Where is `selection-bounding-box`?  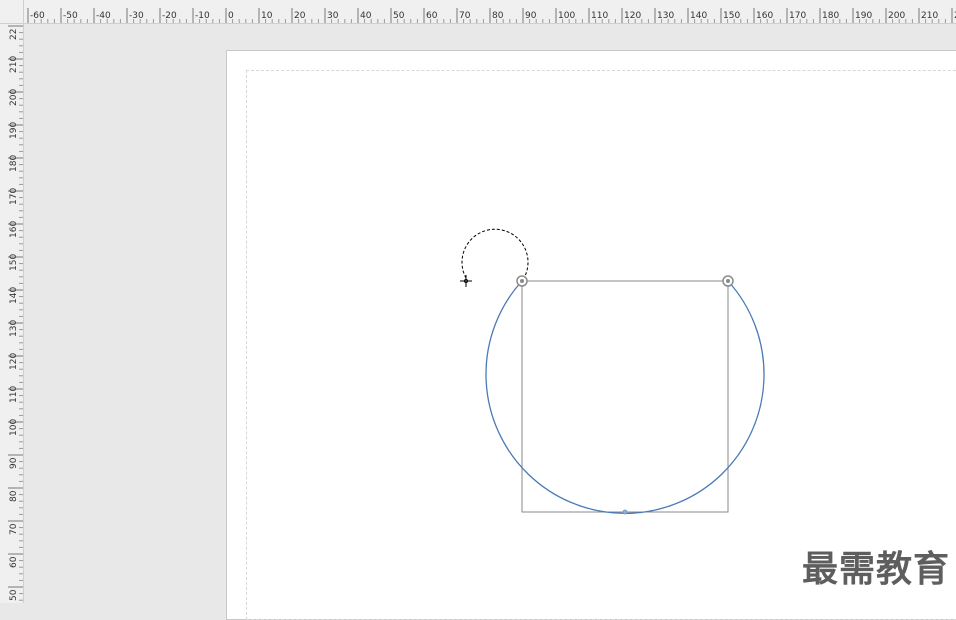
selection-bounding-box is located at coordinates (625, 396).